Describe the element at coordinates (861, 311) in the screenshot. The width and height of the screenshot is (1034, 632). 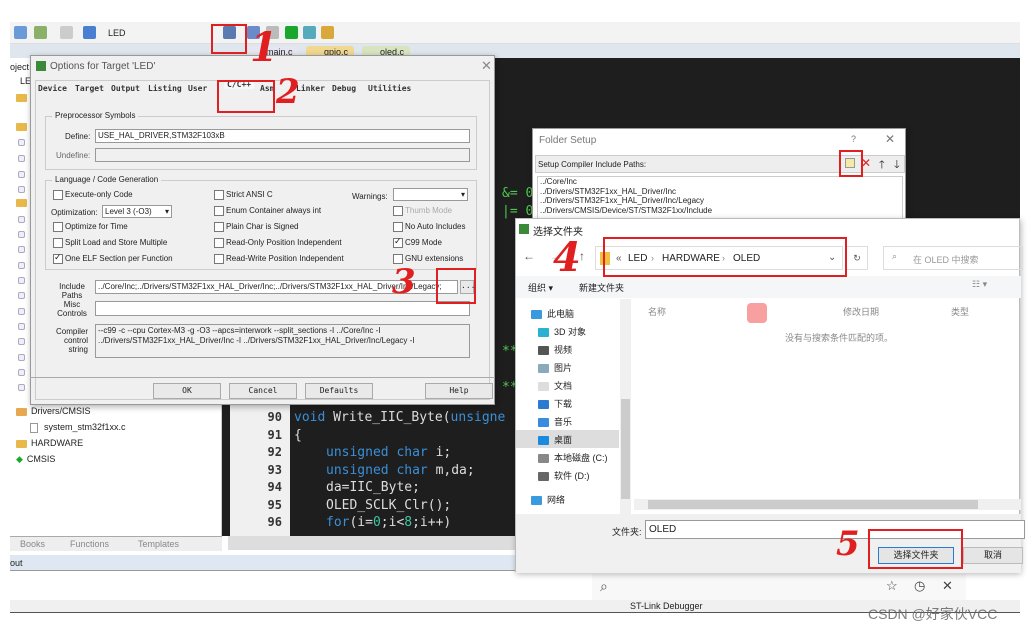
I see `column-date: 修改日期` at that location.